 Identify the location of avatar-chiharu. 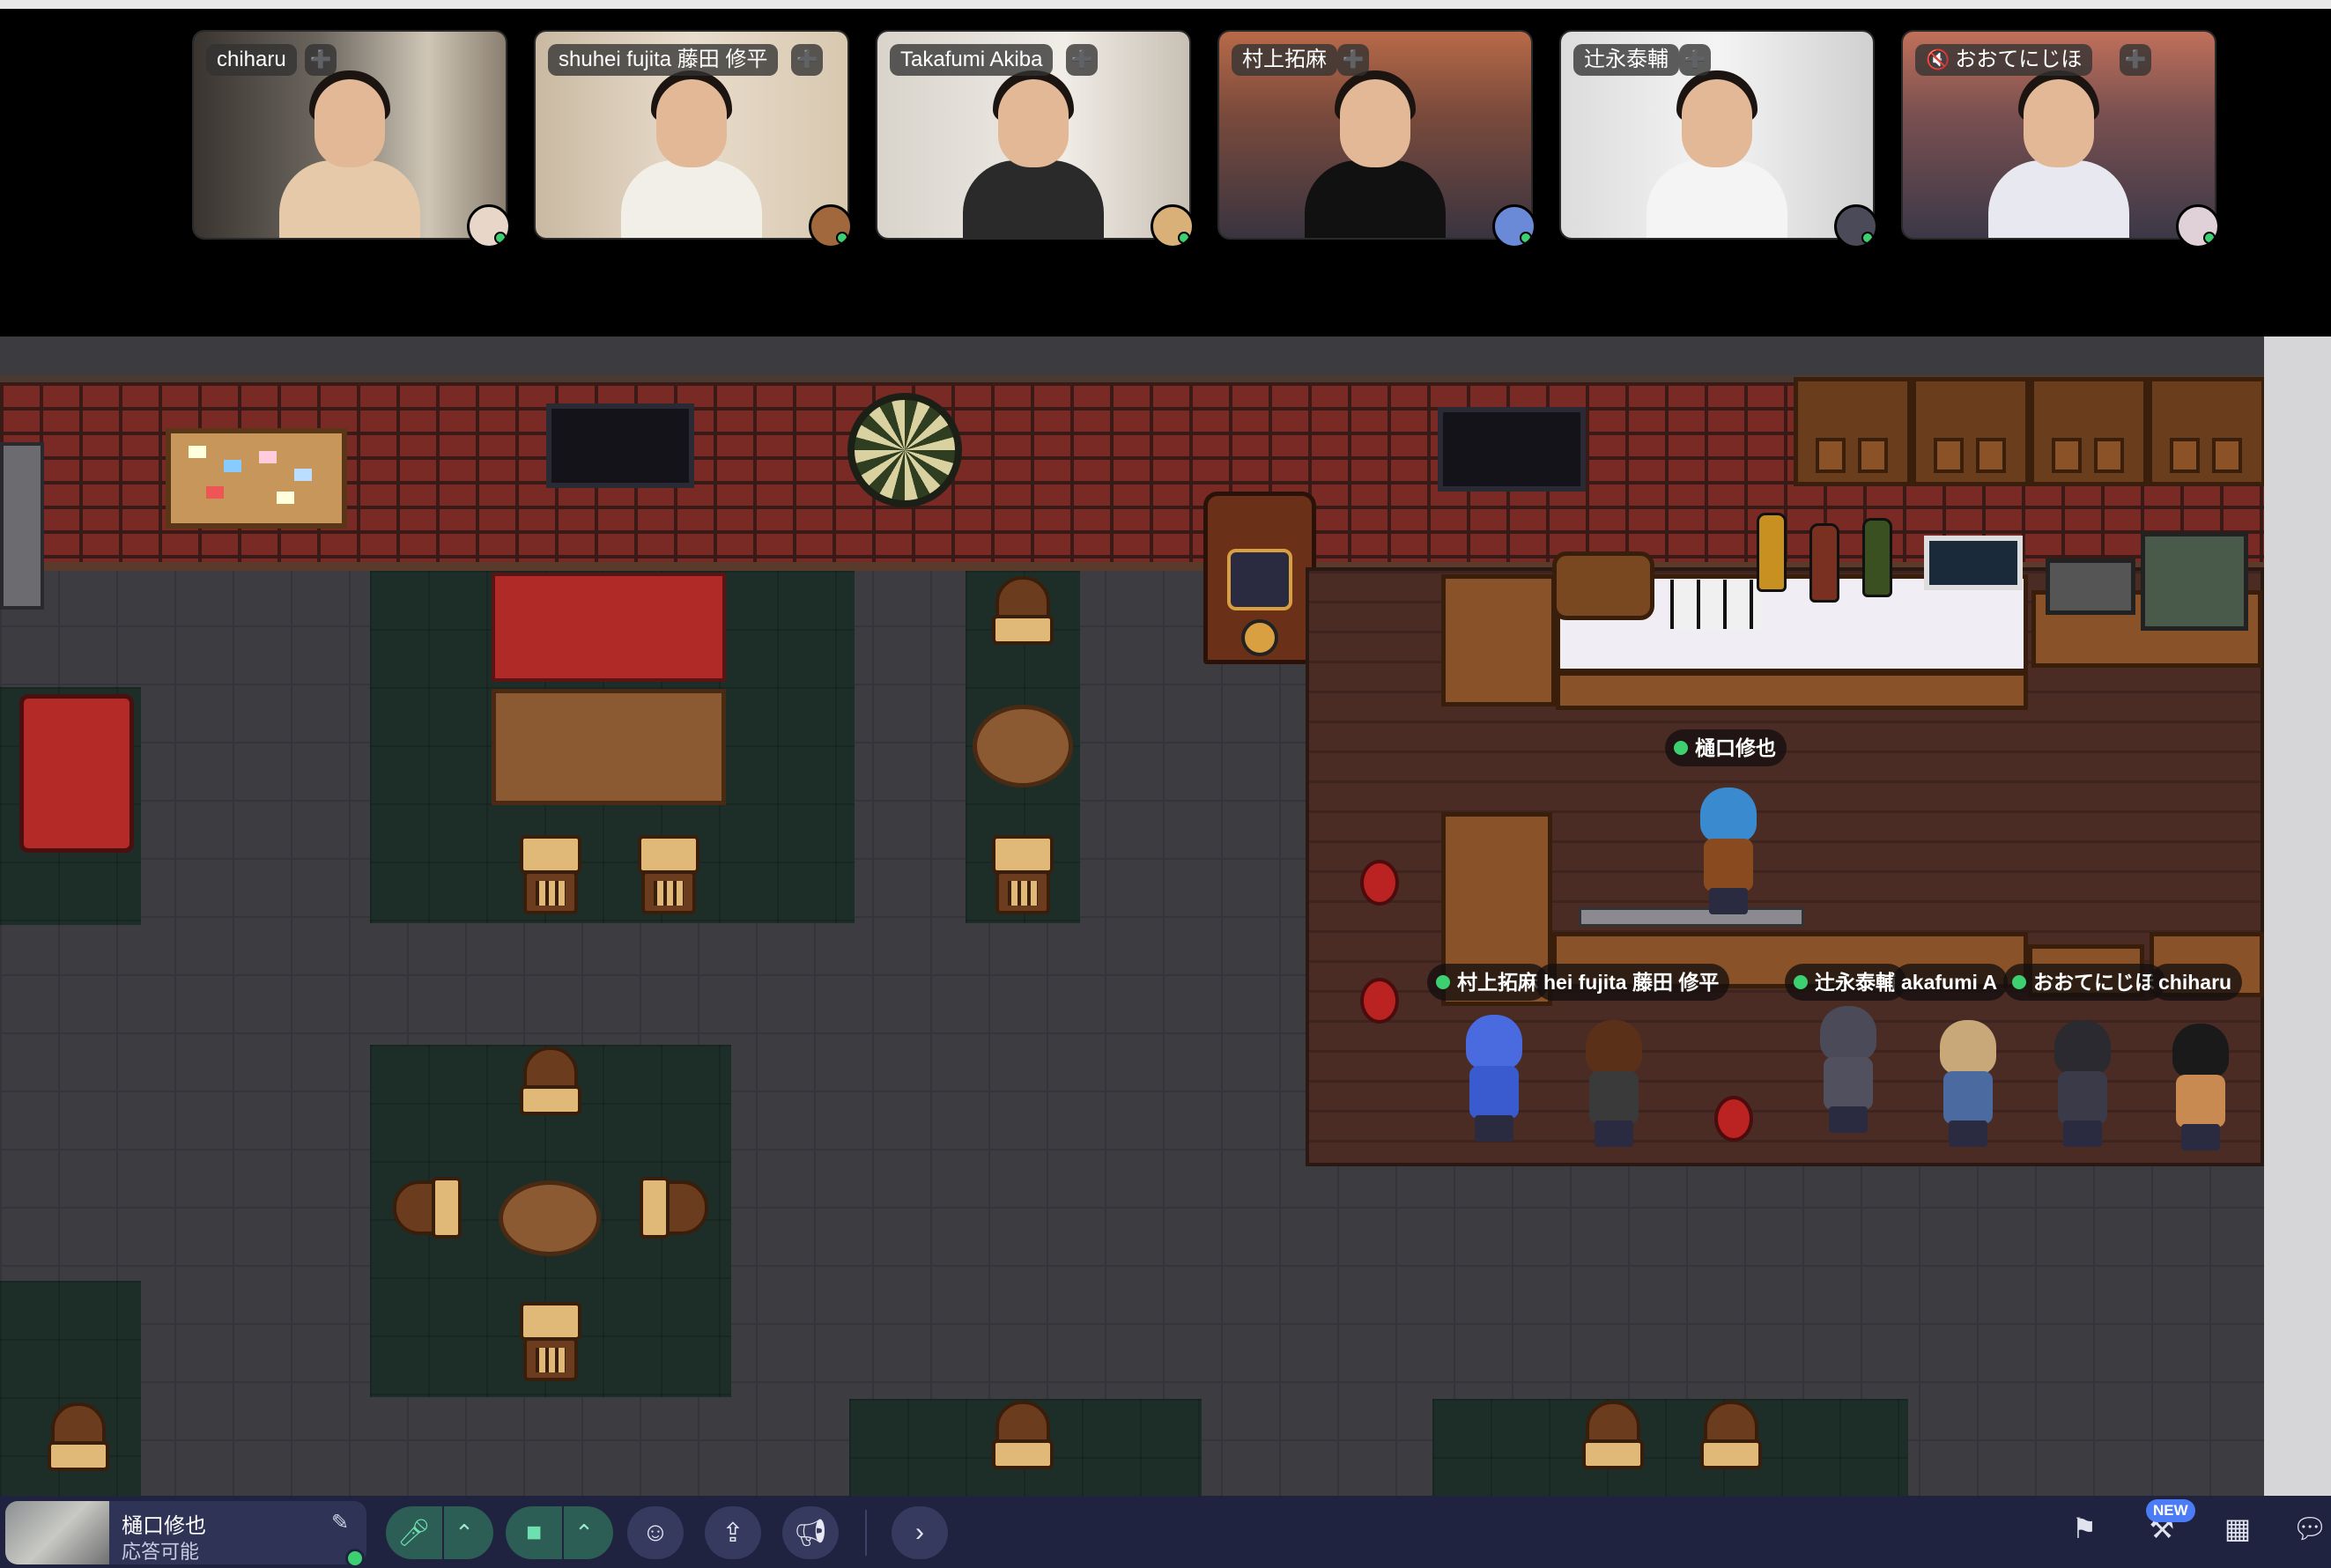
(2200, 1090).